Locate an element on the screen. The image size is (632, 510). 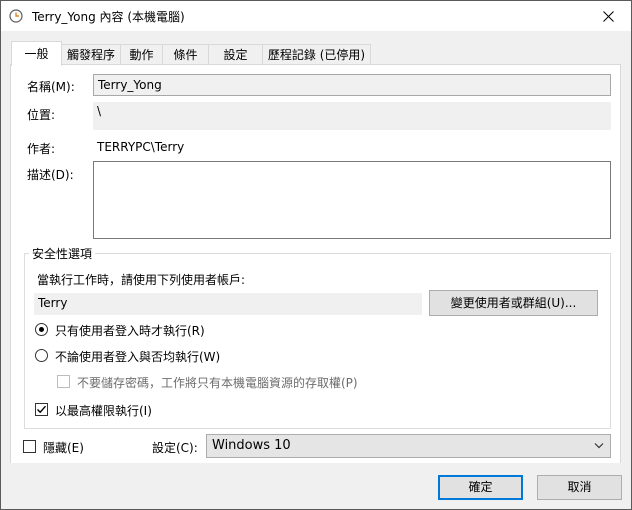
user-account-field: Terry is located at coordinates (228, 304).